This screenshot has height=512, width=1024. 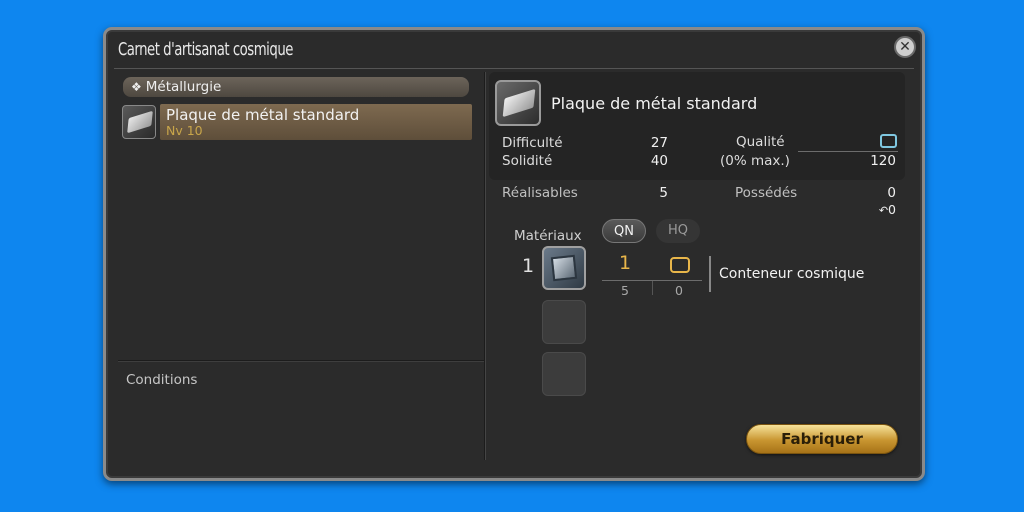 What do you see at coordinates (755, 161) in the screenshot?
I see `quality-max-label: (0% max.)` at bounding box center [755, 161].